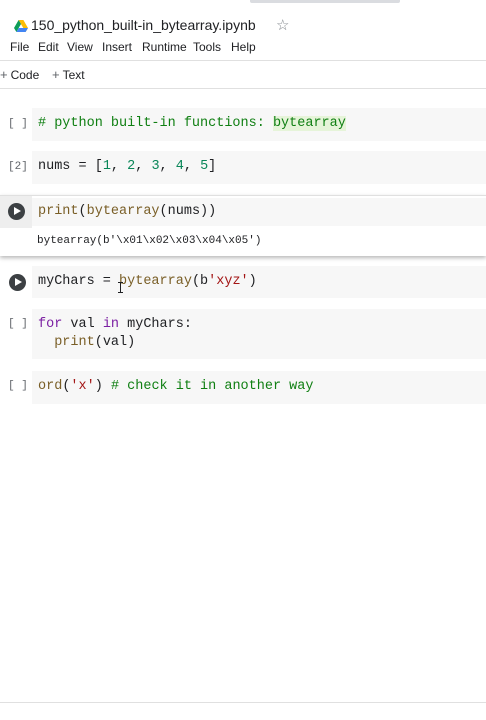 Image resolution: width=486 pixels, height=720 pixels. I want to click on code-editor: nums = [1, 2, 3, 4, 5], so click(259, 167).